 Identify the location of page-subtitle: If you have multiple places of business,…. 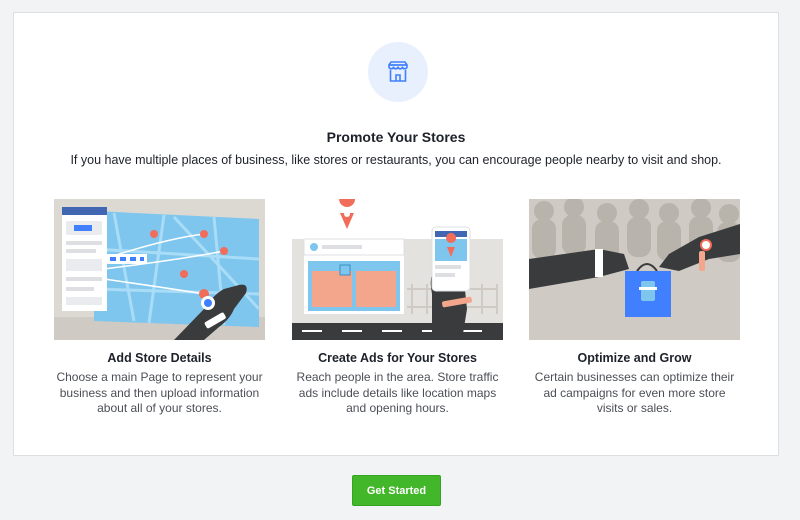
(396, 160).